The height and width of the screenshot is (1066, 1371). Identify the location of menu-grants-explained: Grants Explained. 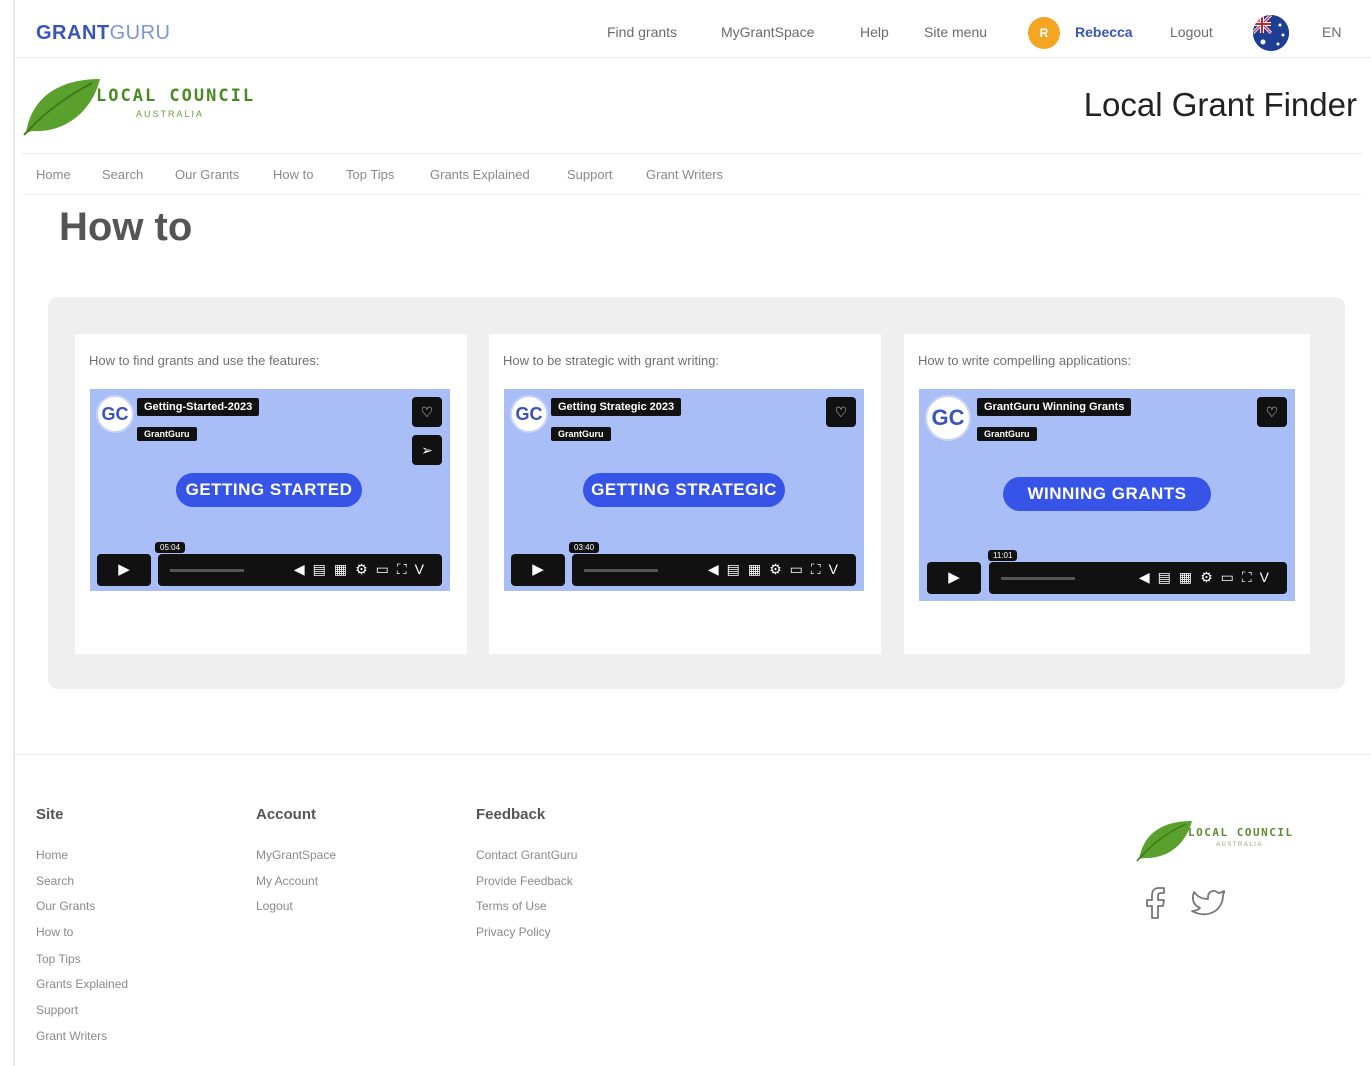
(480, 174).